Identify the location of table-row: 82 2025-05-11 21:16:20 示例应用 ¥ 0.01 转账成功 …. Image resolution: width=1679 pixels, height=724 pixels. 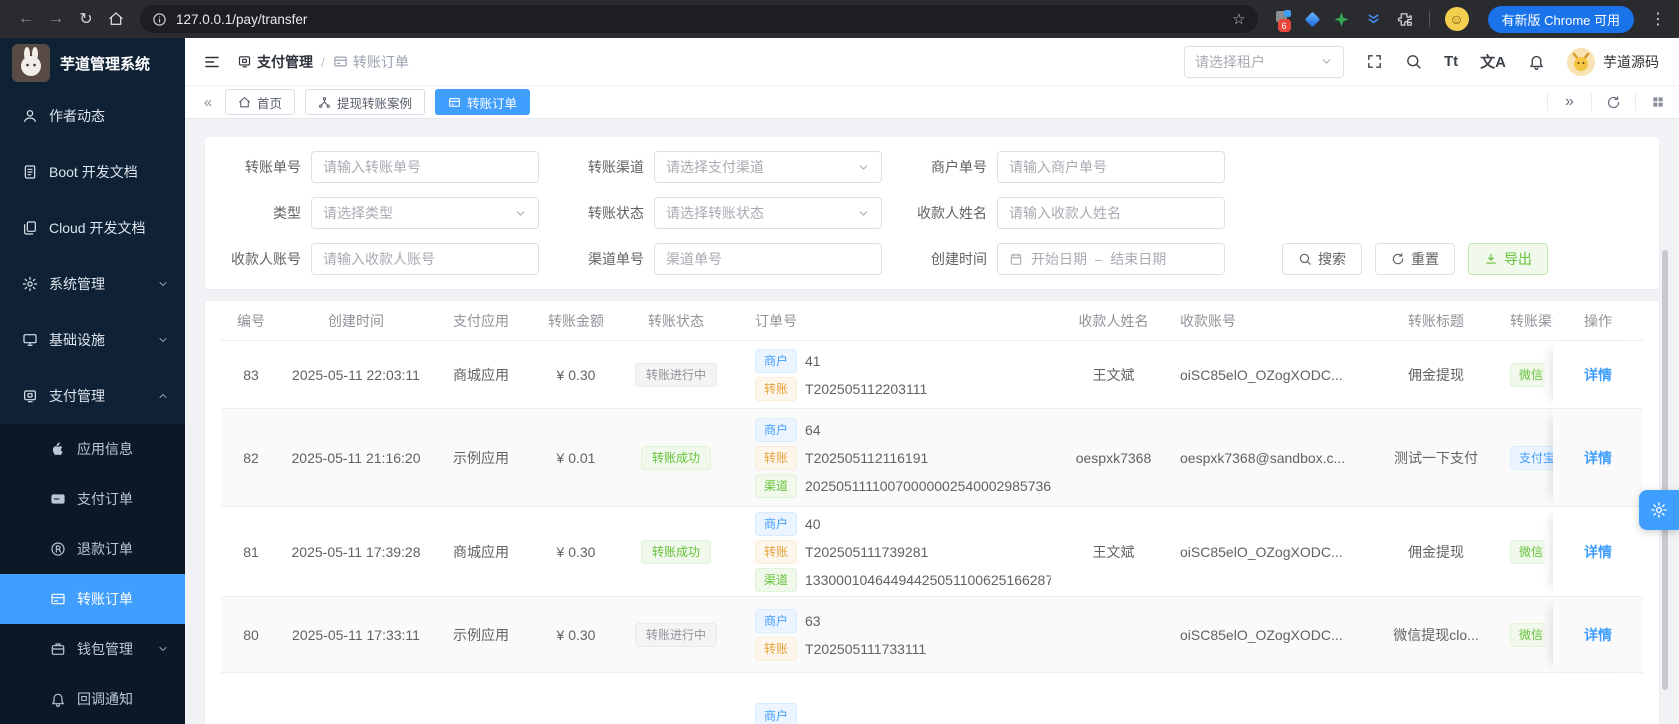
(932, 458).